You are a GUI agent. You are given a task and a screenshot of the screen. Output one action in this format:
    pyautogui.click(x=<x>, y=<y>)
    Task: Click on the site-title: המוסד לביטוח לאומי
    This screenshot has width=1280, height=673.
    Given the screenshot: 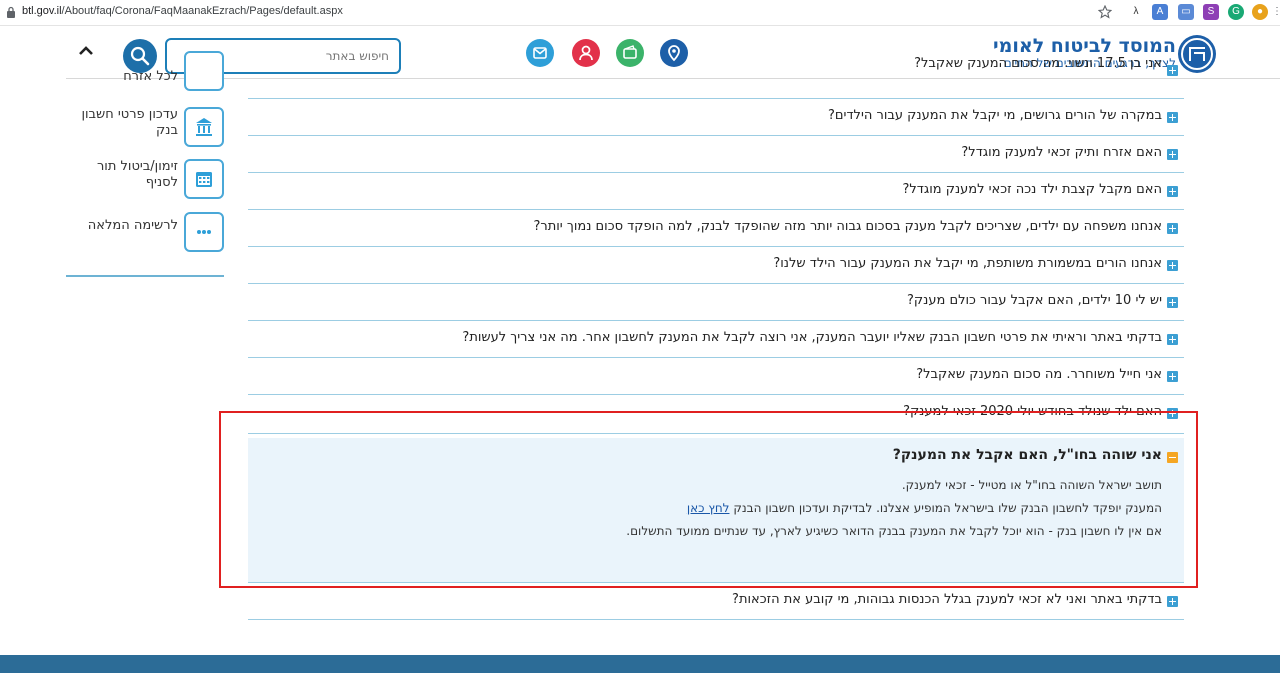 What is the action you would take?
    pyautogui.click(x=1084, y=46)
    